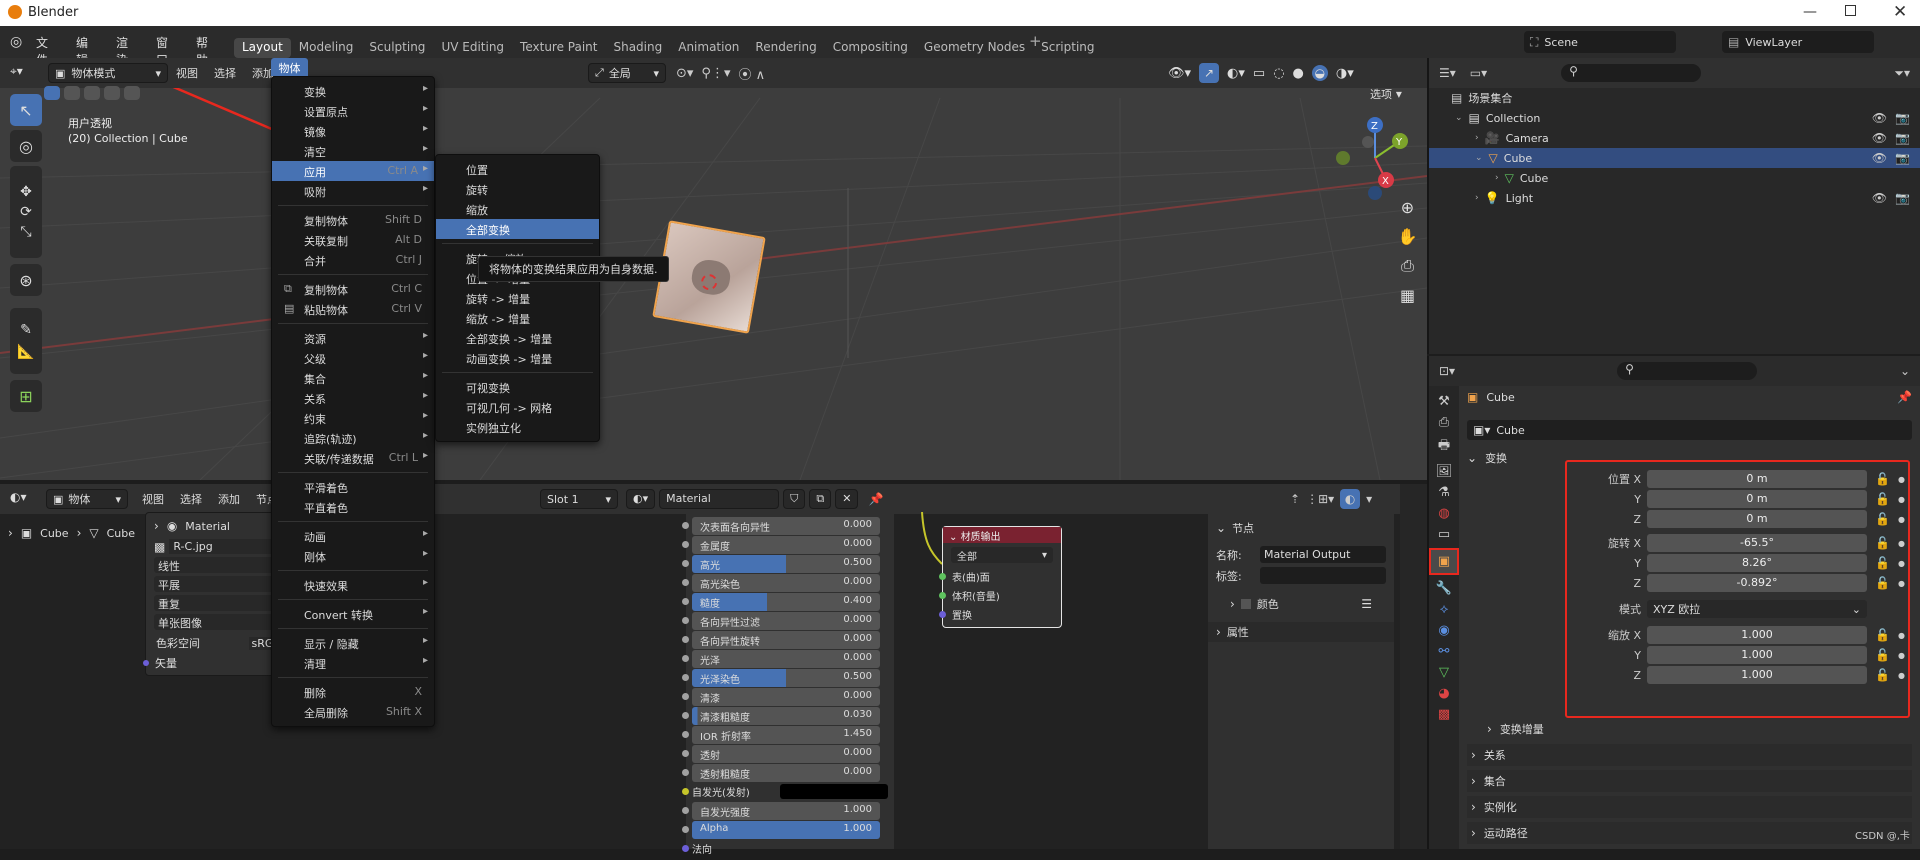 The image size is (1920, 860). I want to click on properties-label: 属性, so click(1238, 632).